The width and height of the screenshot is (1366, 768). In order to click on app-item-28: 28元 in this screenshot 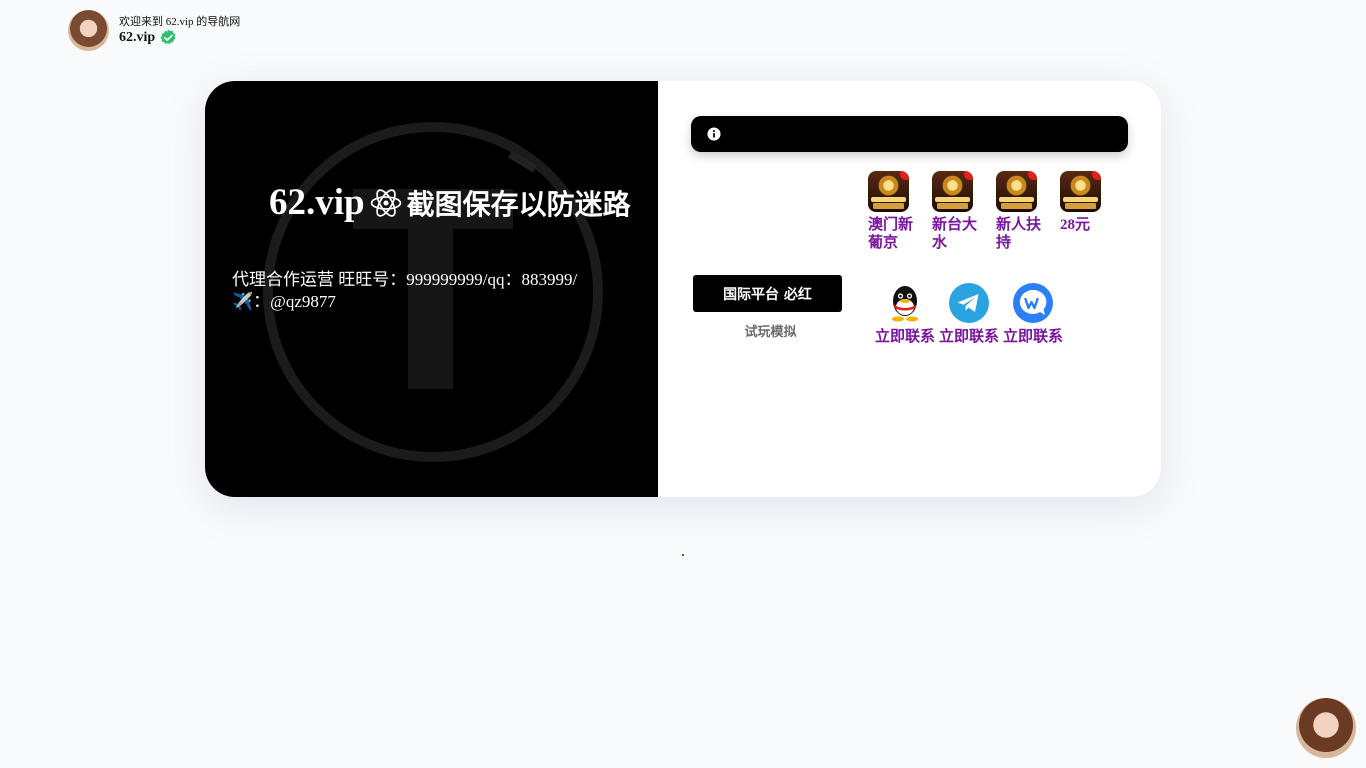, I will do `click(1092, 211)`.